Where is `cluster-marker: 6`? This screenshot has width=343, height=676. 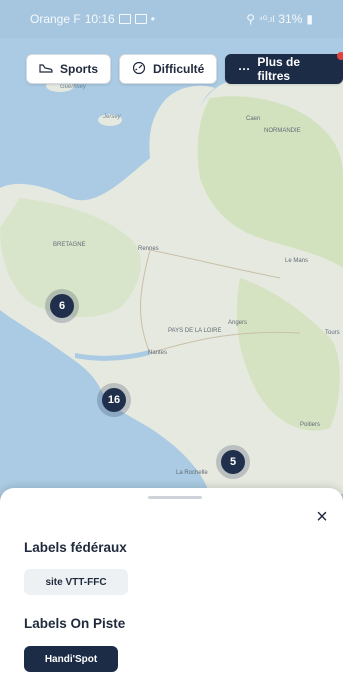
cluster-marker: 6 is located at coordinates (62, 306).